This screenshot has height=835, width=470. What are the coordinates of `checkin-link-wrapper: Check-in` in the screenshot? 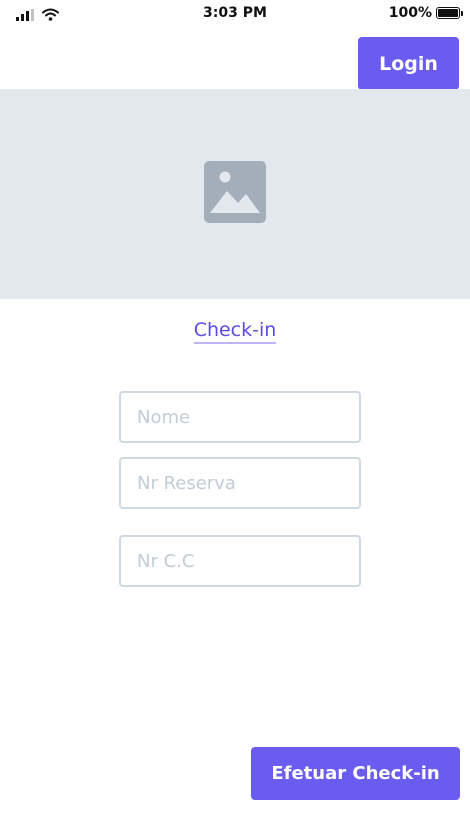 It's located at (235, 331).